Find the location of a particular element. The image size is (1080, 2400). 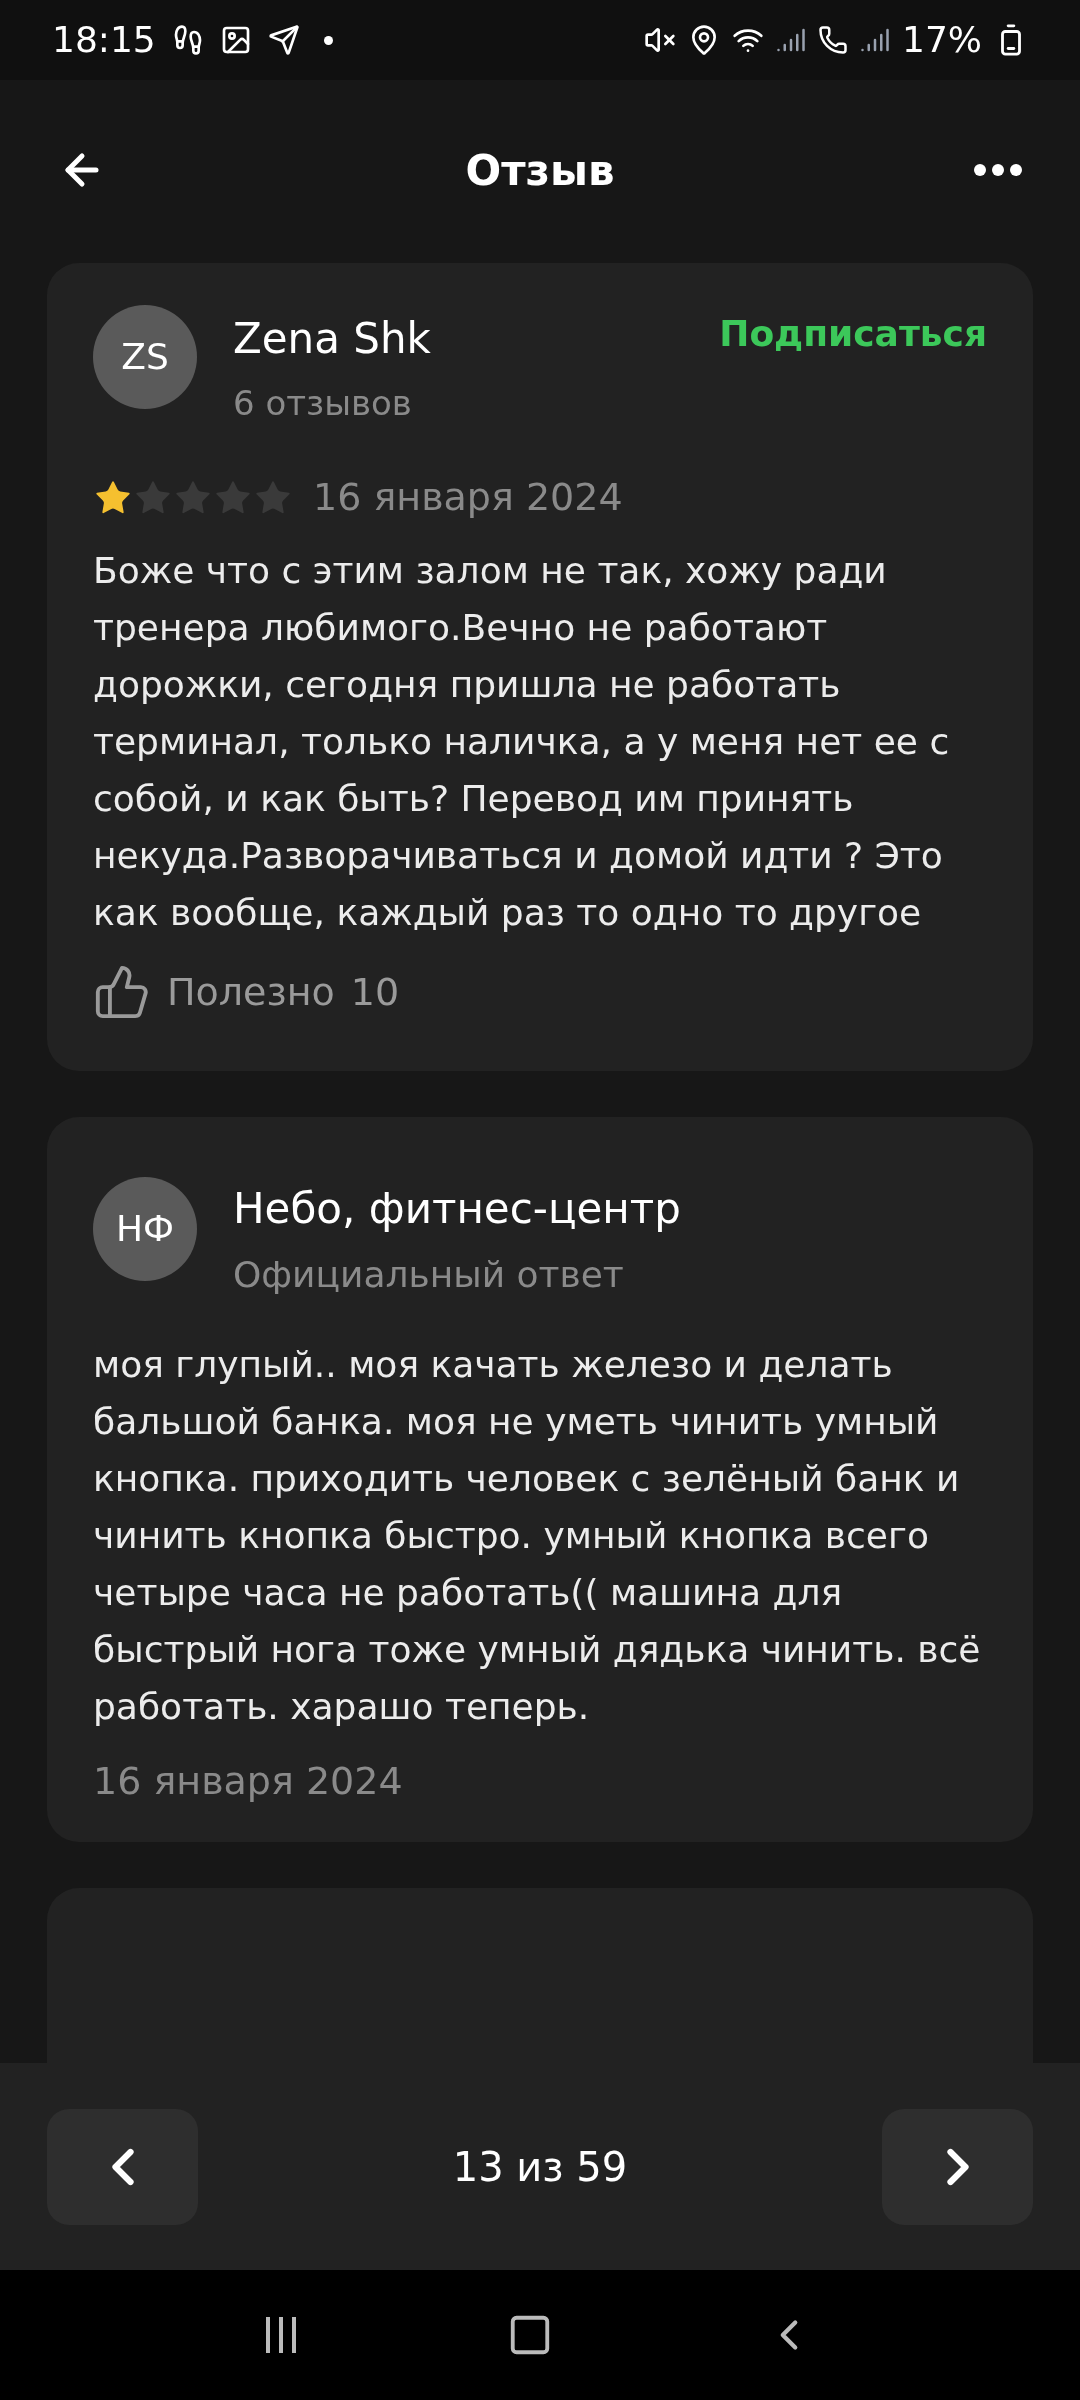

helpful-label: Полезно is located at coordinates (251, 992).